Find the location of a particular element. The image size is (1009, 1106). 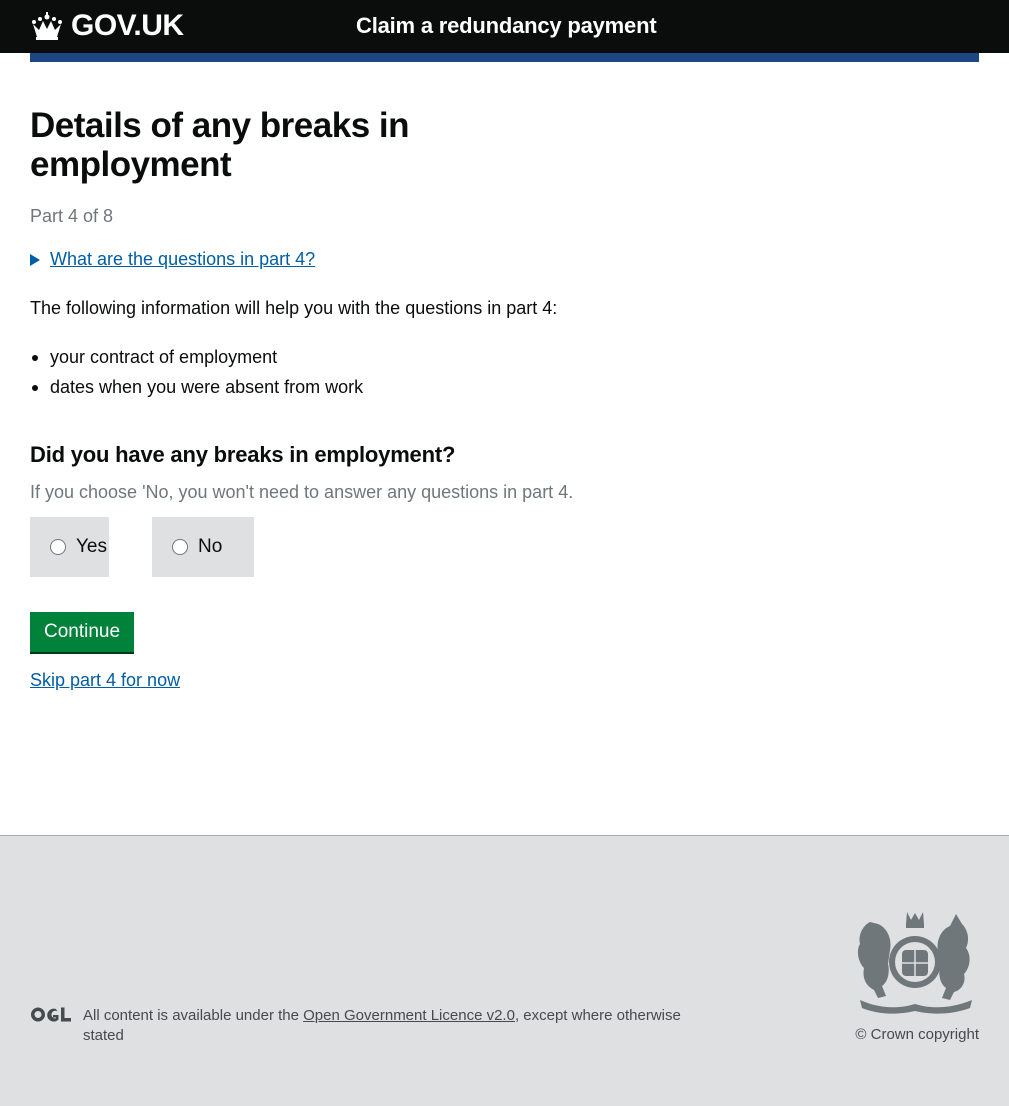

details-toggle: What are the questions in part 4? is located at coordinates (172, 259).